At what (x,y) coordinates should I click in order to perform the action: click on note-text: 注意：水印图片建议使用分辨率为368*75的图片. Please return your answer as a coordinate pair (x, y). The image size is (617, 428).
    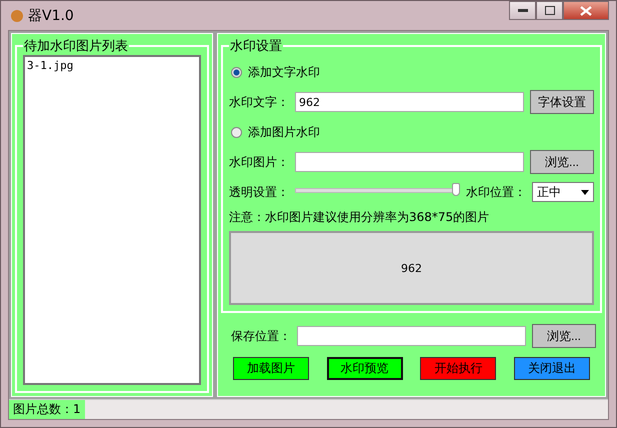
    Looking at the image, I should click on (359, 217).